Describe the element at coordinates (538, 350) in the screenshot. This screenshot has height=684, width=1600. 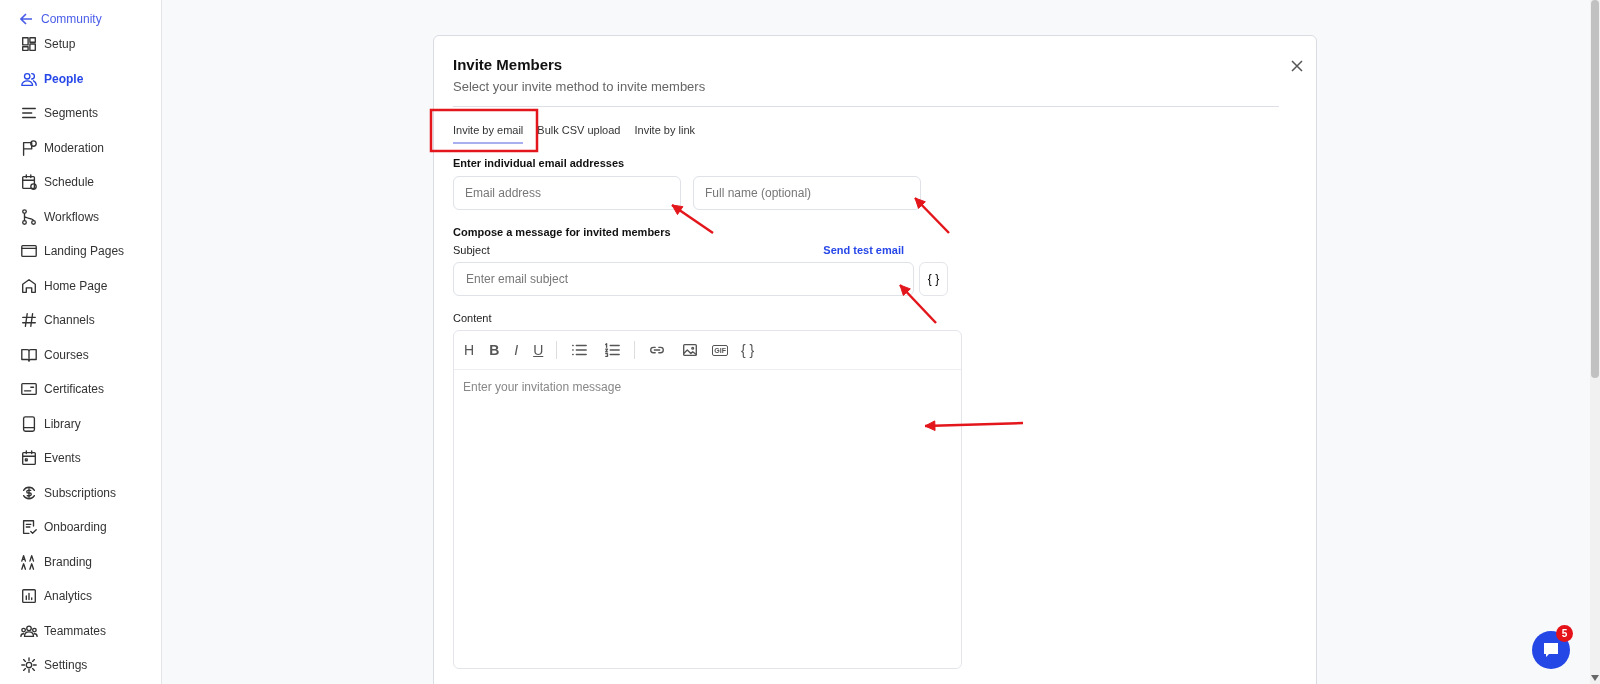
I see `format-button: U` at that location.